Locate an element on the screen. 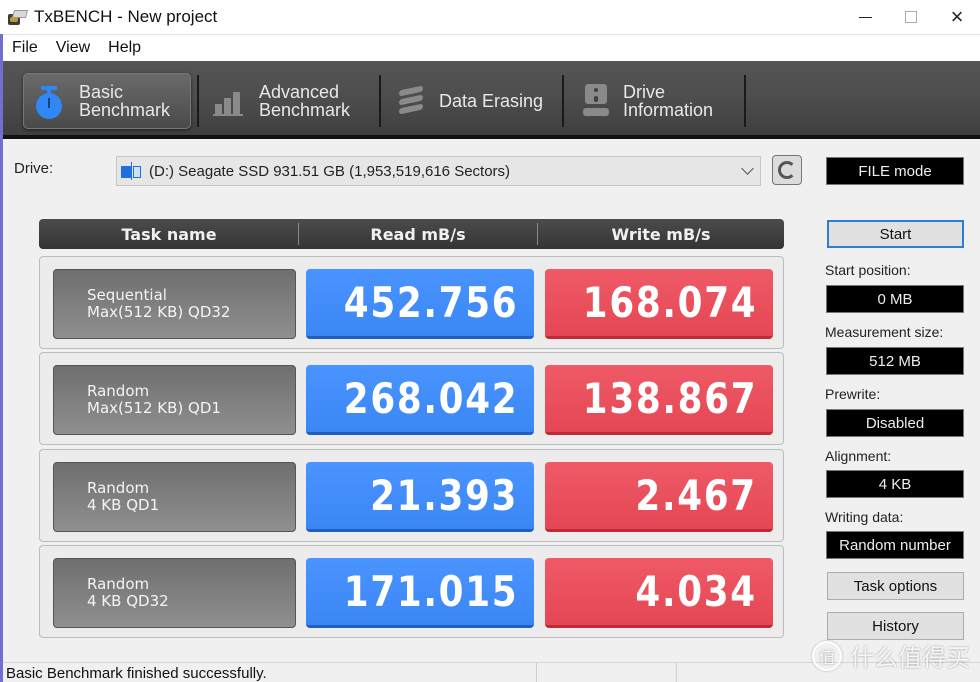  title-bar: TxBENCH - New project × is located at coordinates (490, 17).